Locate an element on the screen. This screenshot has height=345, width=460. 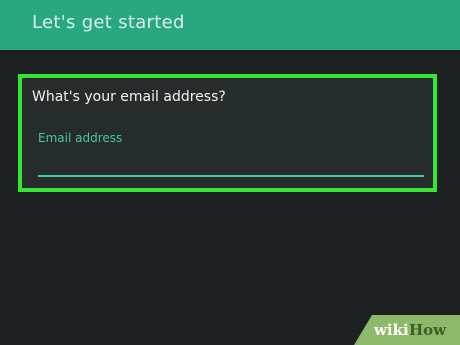
email-input is located at coordinates (231, 161).